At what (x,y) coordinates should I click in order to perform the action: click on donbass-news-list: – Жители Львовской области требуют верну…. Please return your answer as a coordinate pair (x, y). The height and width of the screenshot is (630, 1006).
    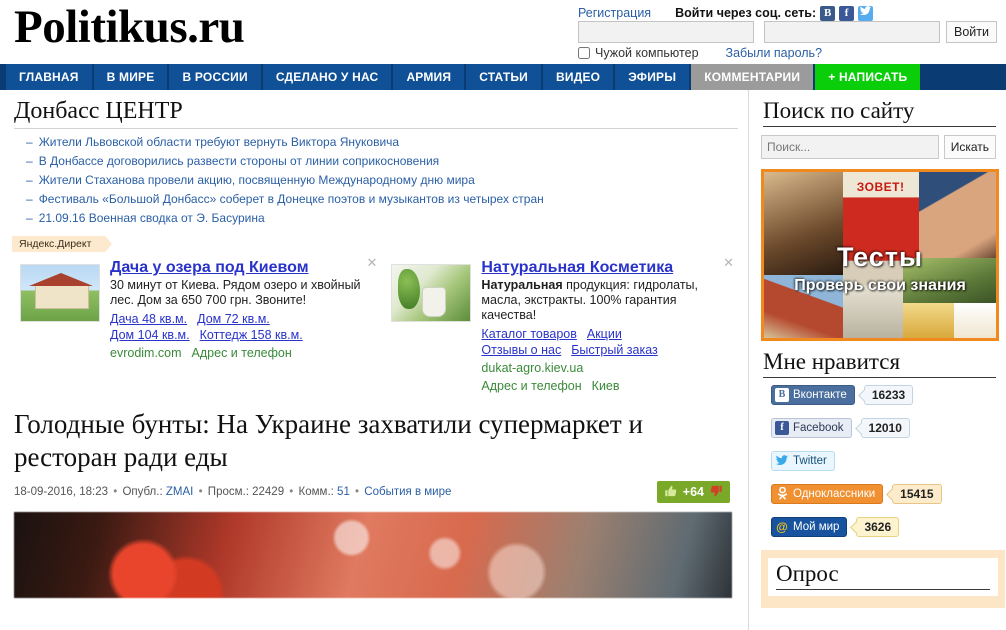
    Looking at the image, I should click on (374, 180).